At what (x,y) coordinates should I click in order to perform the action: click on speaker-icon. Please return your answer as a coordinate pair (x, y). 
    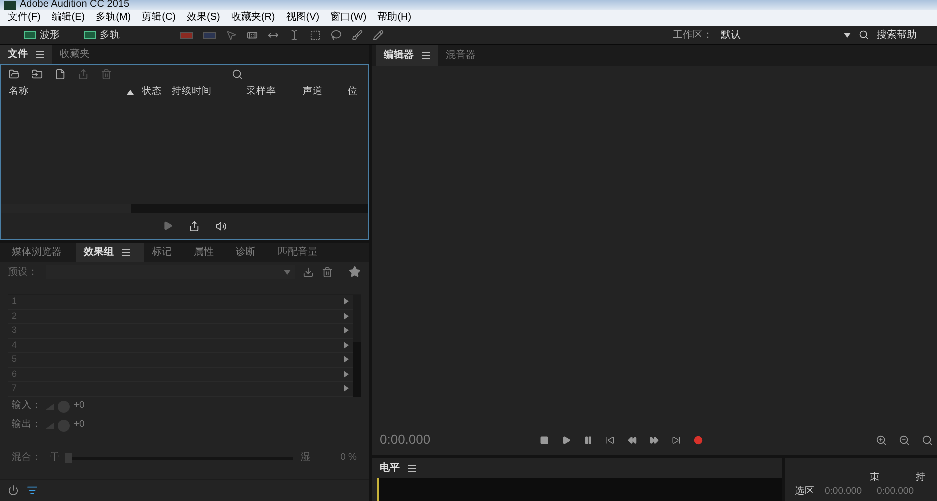
    Looking at the image, I should click on (221, 226).